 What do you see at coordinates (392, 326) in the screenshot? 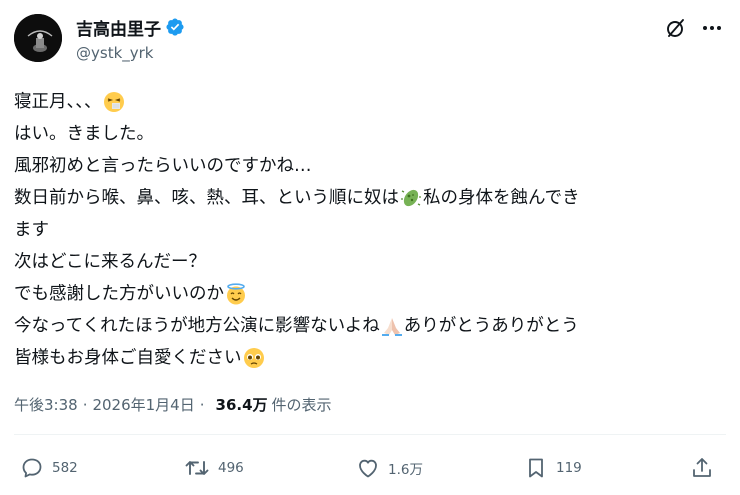
I see `folded-hands-icon` at bounding box center [392, 326].